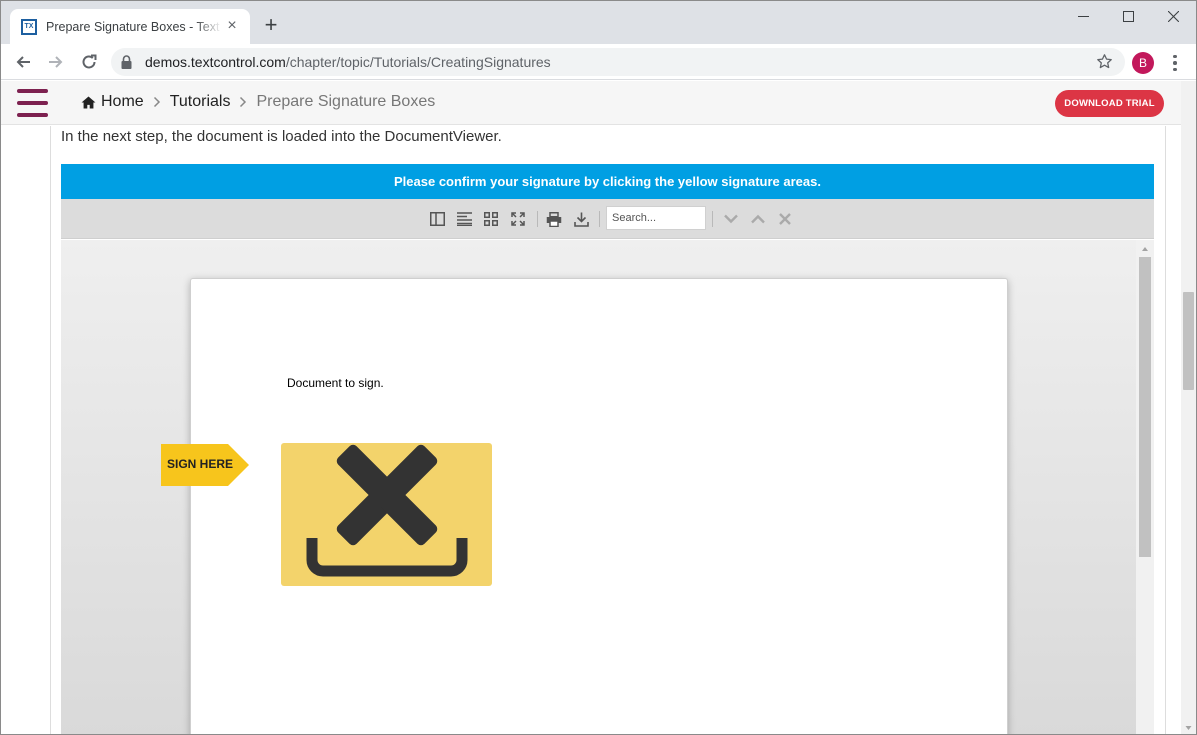 The image size is (1197, 735). Describe the element at coordinates (1109, 103) in the screenshot. I see `download-trial-button: DOWNLOAD TRIAL` at that location.